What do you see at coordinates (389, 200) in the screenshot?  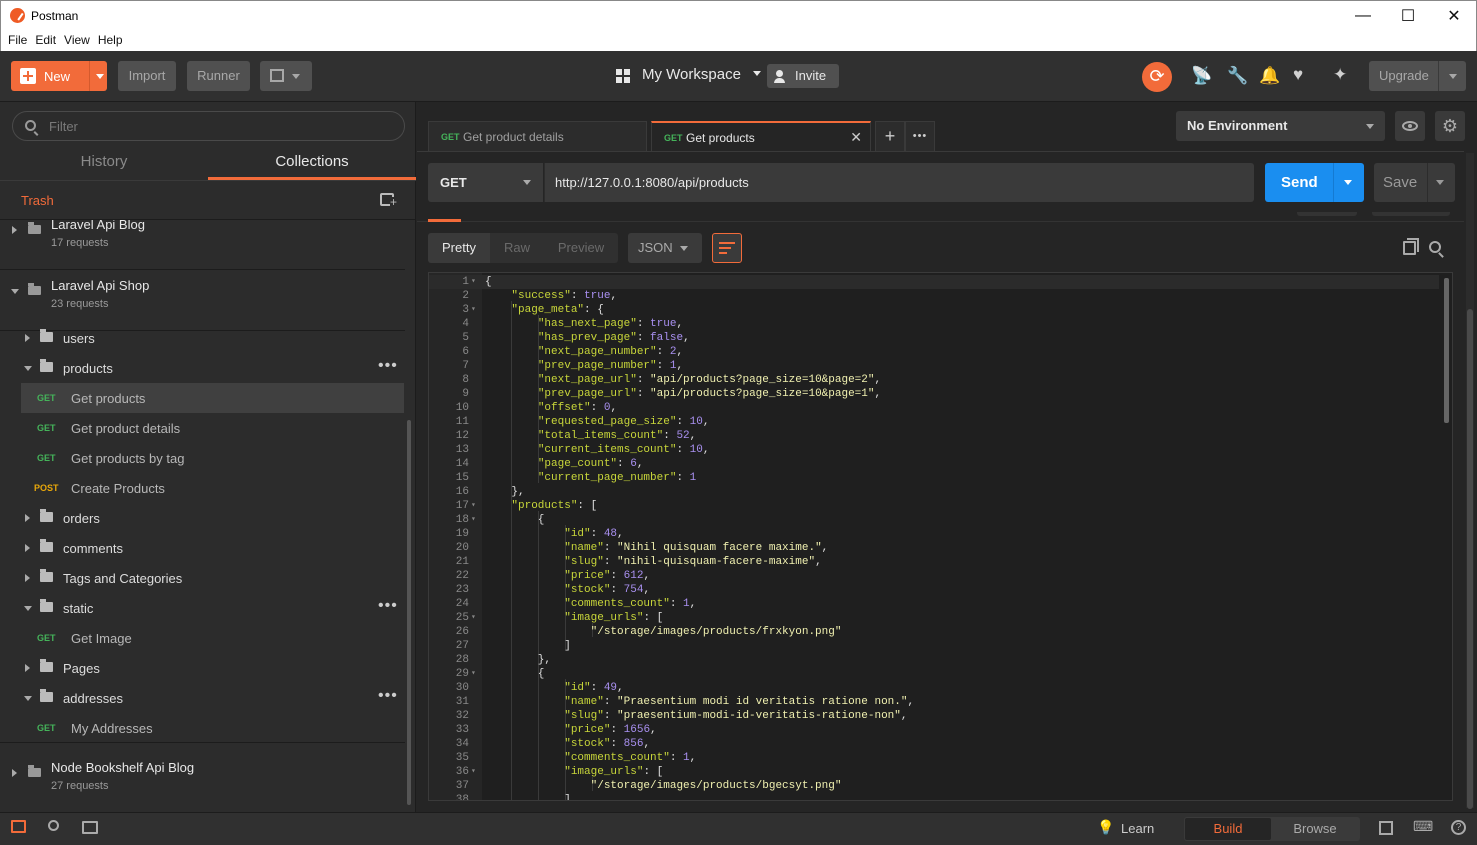 I see `new-collection-icon` at bounding box center [389, 200].